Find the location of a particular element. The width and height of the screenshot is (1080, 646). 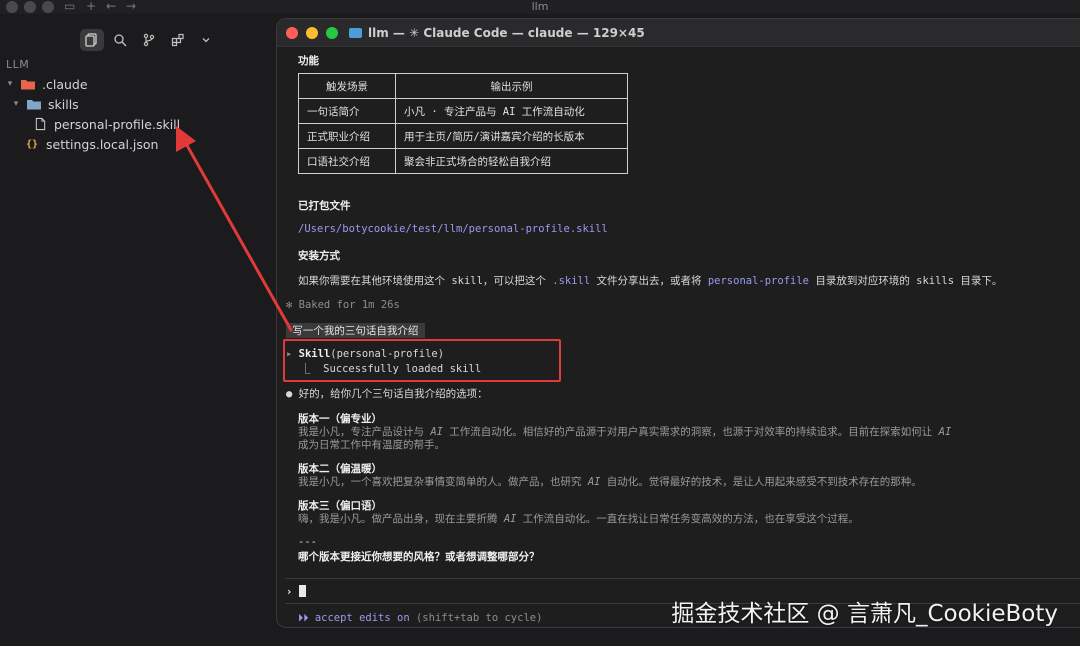

outer-titlebar: ▭ + ← → llm is located at coordinates (540, 7).